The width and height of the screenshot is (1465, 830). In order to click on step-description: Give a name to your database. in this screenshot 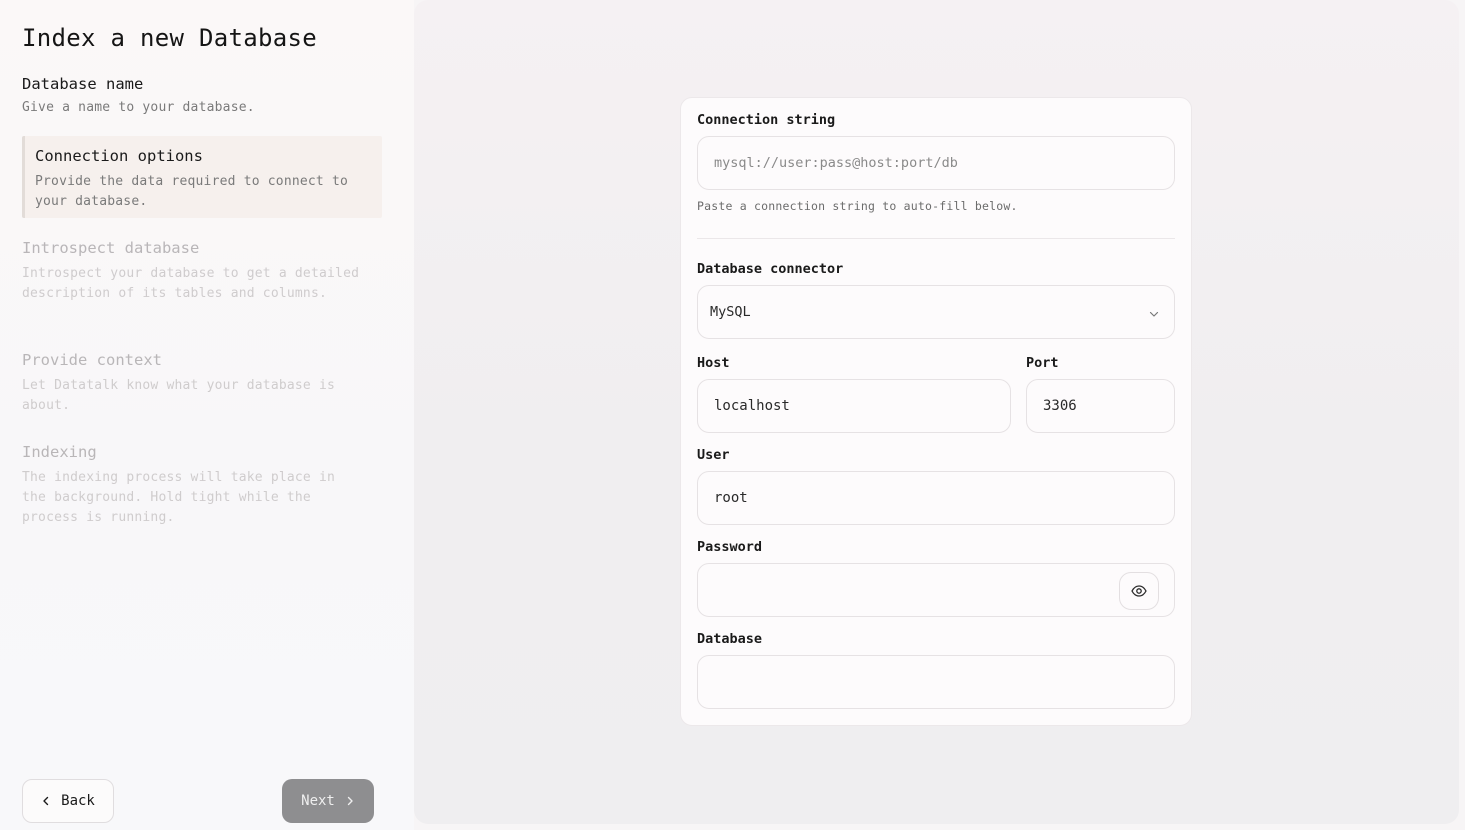, I will do `click(138, 107)`.